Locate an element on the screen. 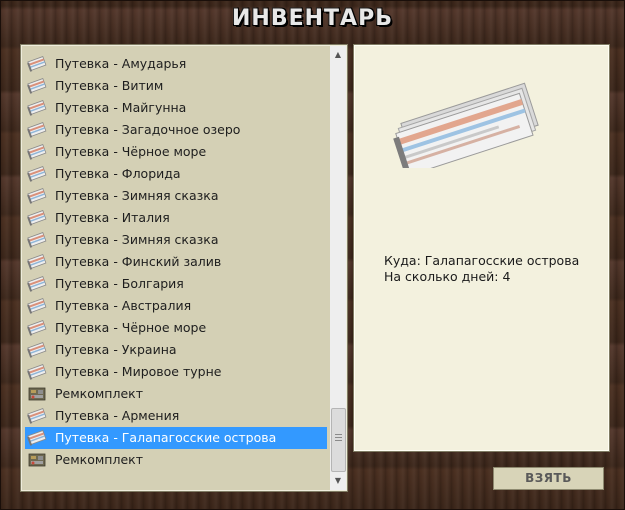 The image size is (625, 510). scrollbar-thumb is located at coordinates (338, 440).